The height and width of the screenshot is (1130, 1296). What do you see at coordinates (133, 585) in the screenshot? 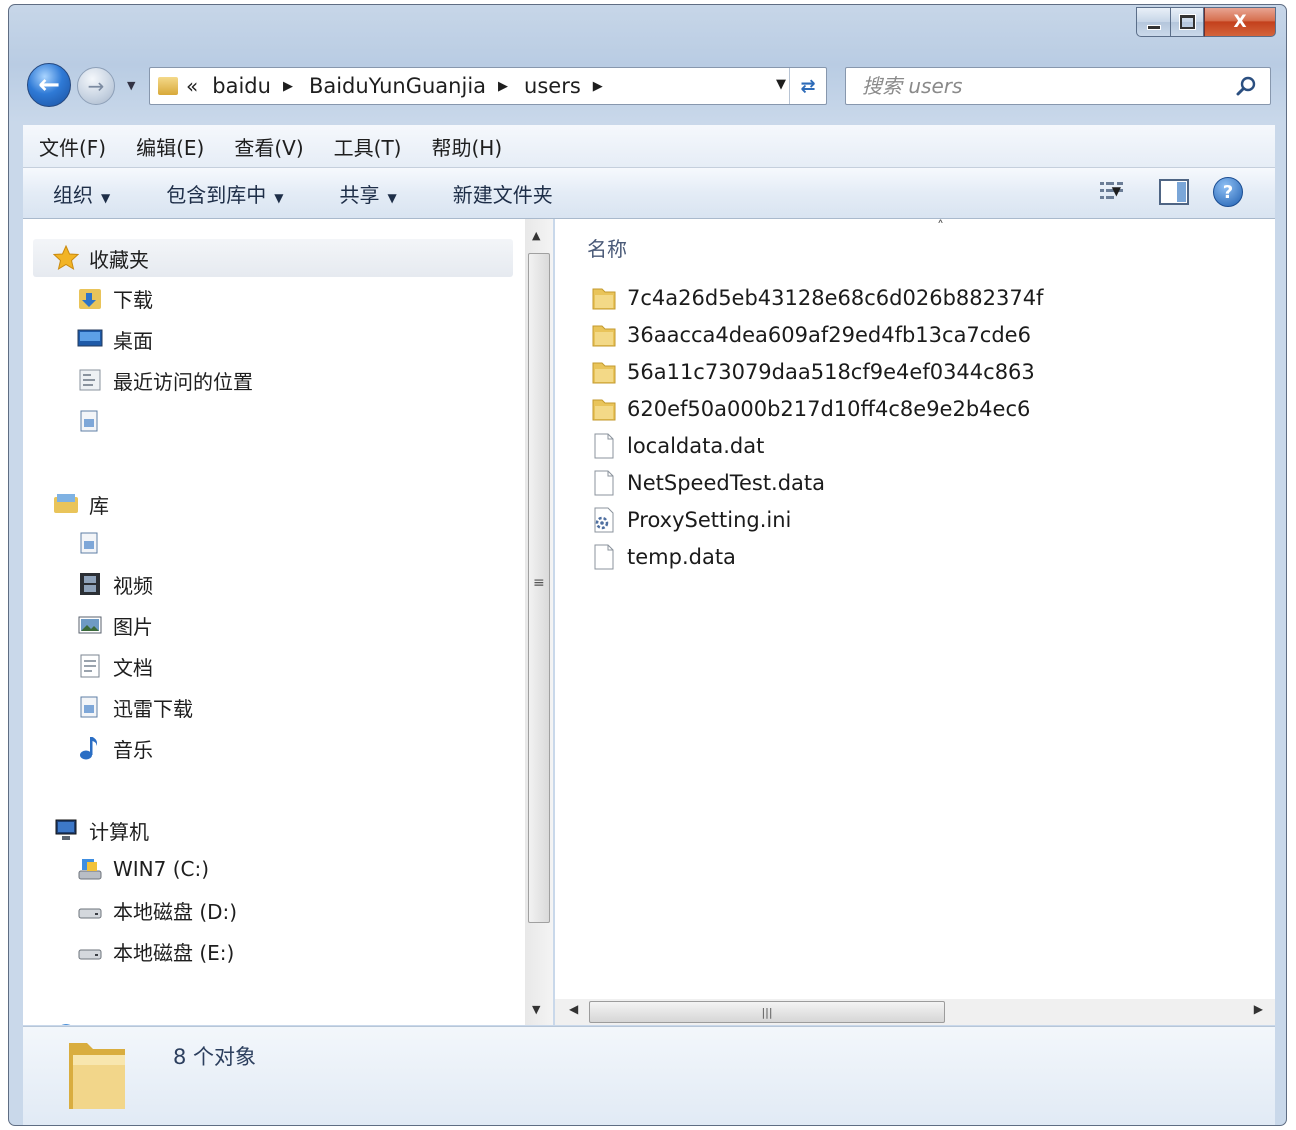
I see `nav-item-label: 视频` at bounding box center [133, 585].